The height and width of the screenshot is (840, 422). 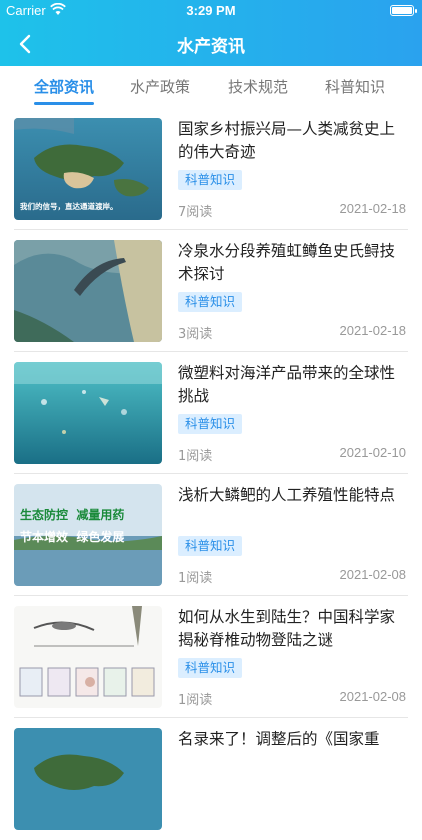 I want to click on thumbnail-slogan-2: 节本增效 绿色发展, so click(x=72, y=537).